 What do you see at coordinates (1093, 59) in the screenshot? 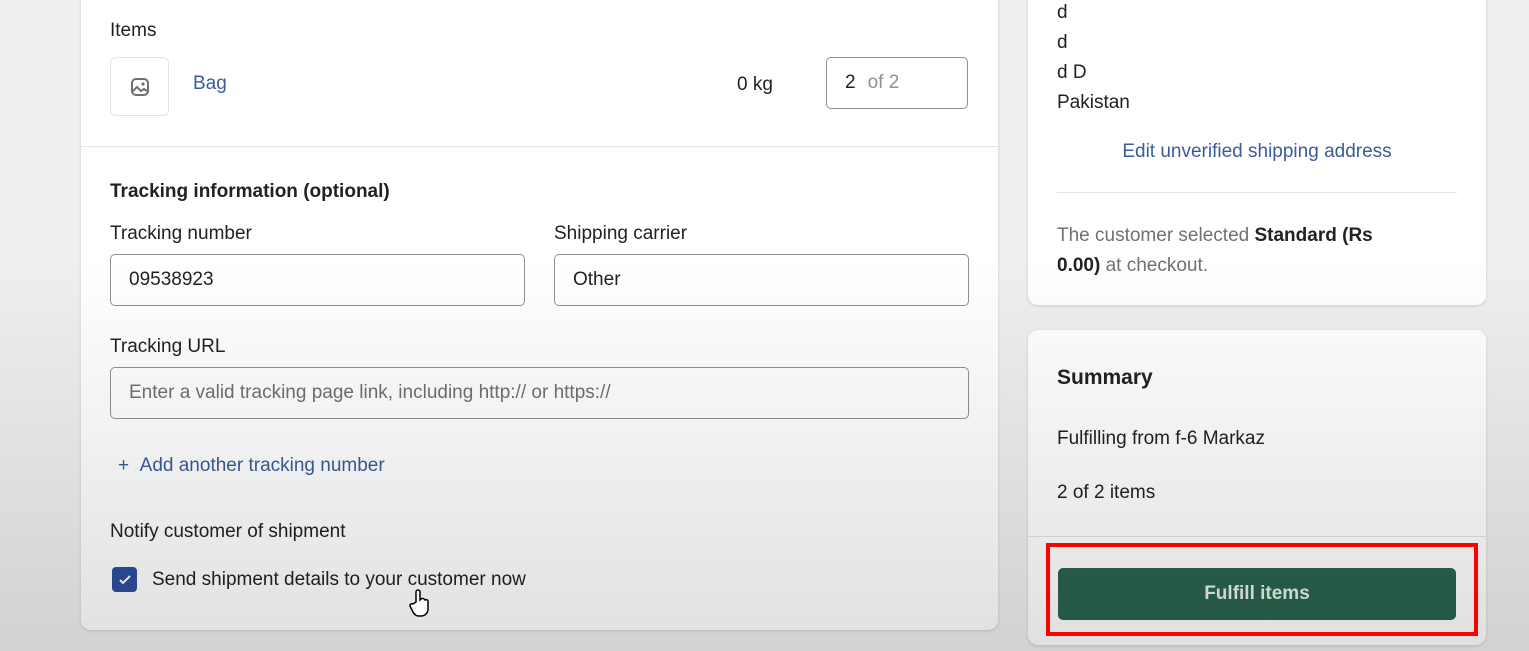
I see `address-lines: d d d D Pakistan` at bounding box center [1093, 59].